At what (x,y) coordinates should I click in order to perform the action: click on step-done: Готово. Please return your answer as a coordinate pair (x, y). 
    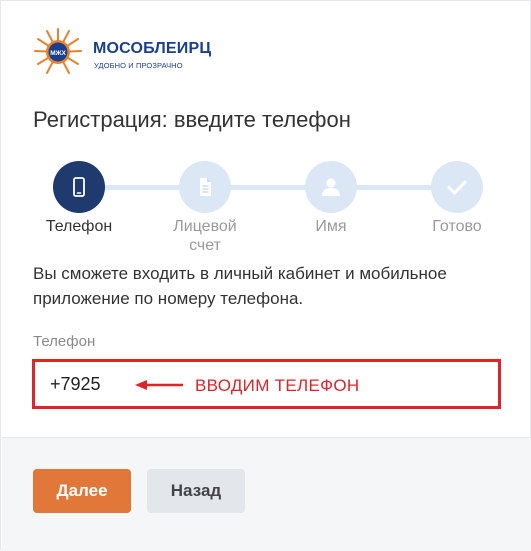
    Looking at the image, I should click on (457, 198).